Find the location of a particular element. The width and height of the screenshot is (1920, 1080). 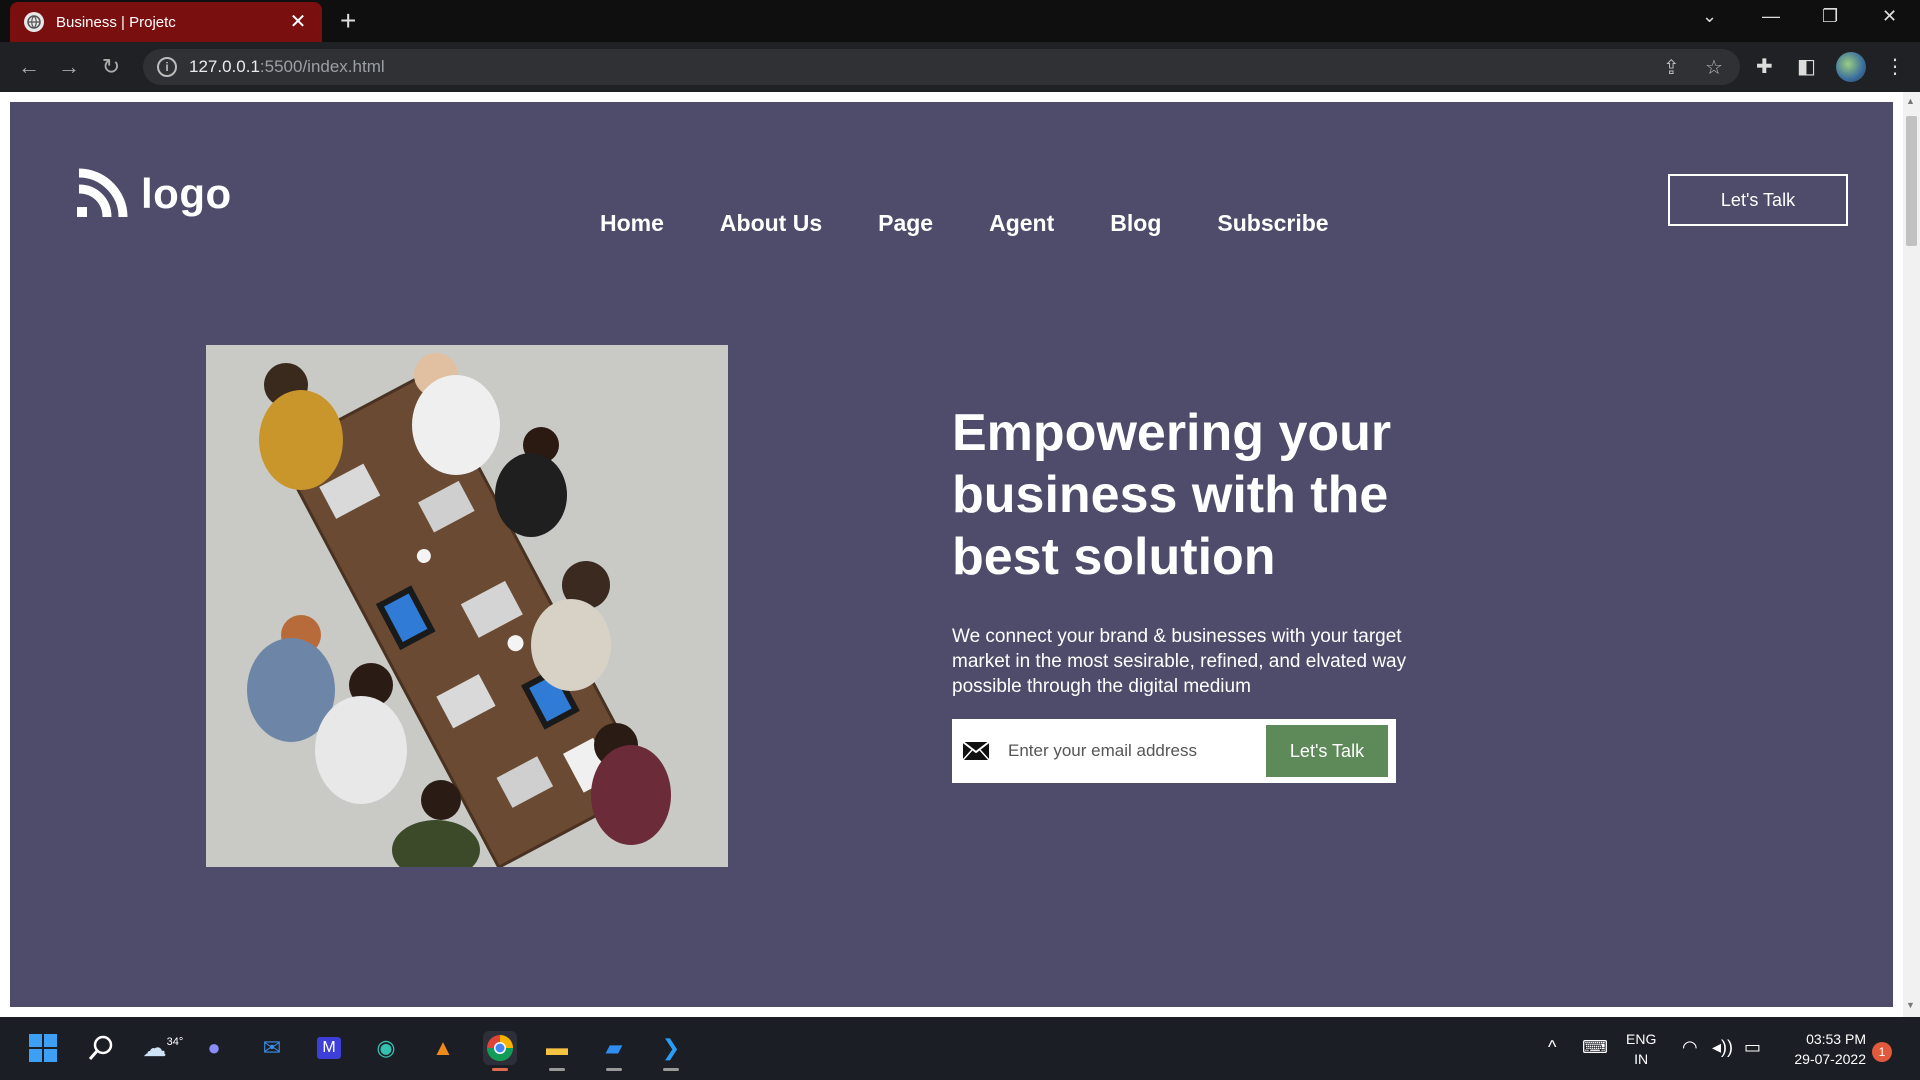

lang-top: ENG is located at coordinates (1641, 1039).